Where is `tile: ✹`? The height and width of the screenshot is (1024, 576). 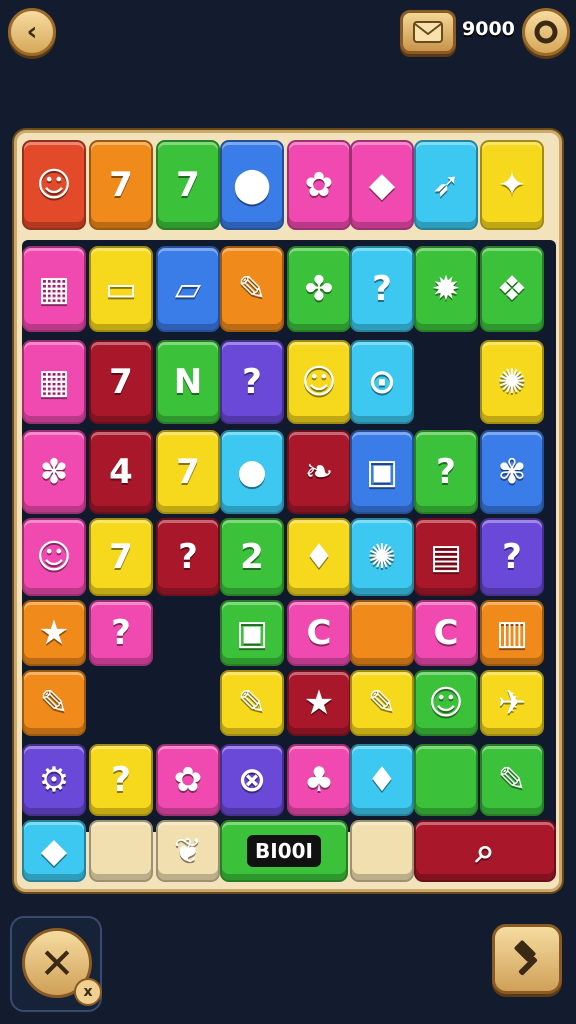
tile: ✹ is located at coordinates (446, 289).